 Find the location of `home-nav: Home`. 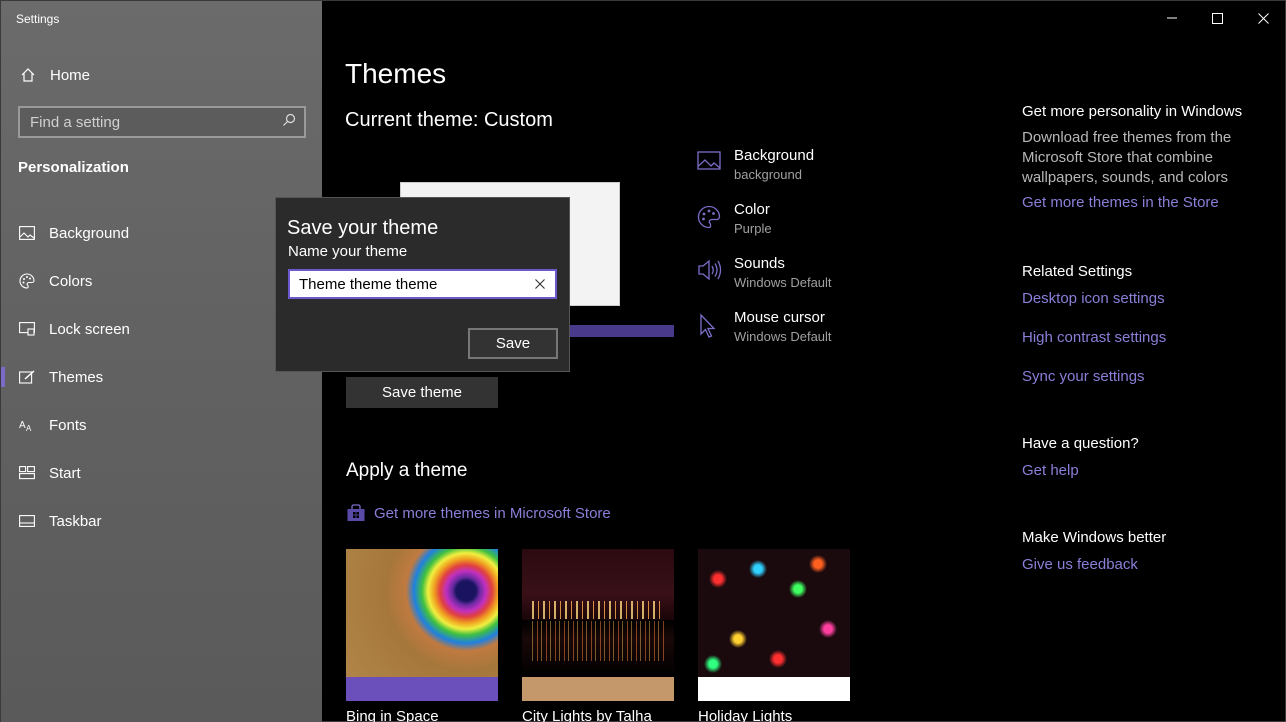

home-nav: Home is located at coordinates (54, 75).